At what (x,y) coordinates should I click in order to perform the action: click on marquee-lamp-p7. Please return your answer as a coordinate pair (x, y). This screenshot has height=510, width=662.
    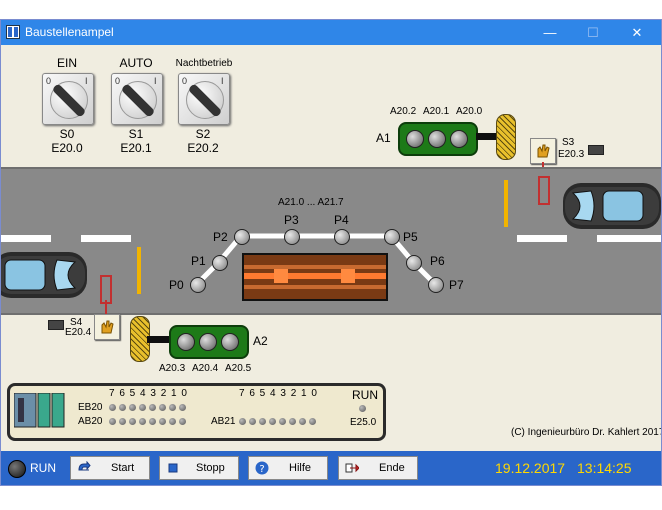
    Looking at the image, I should click on (436, 285).